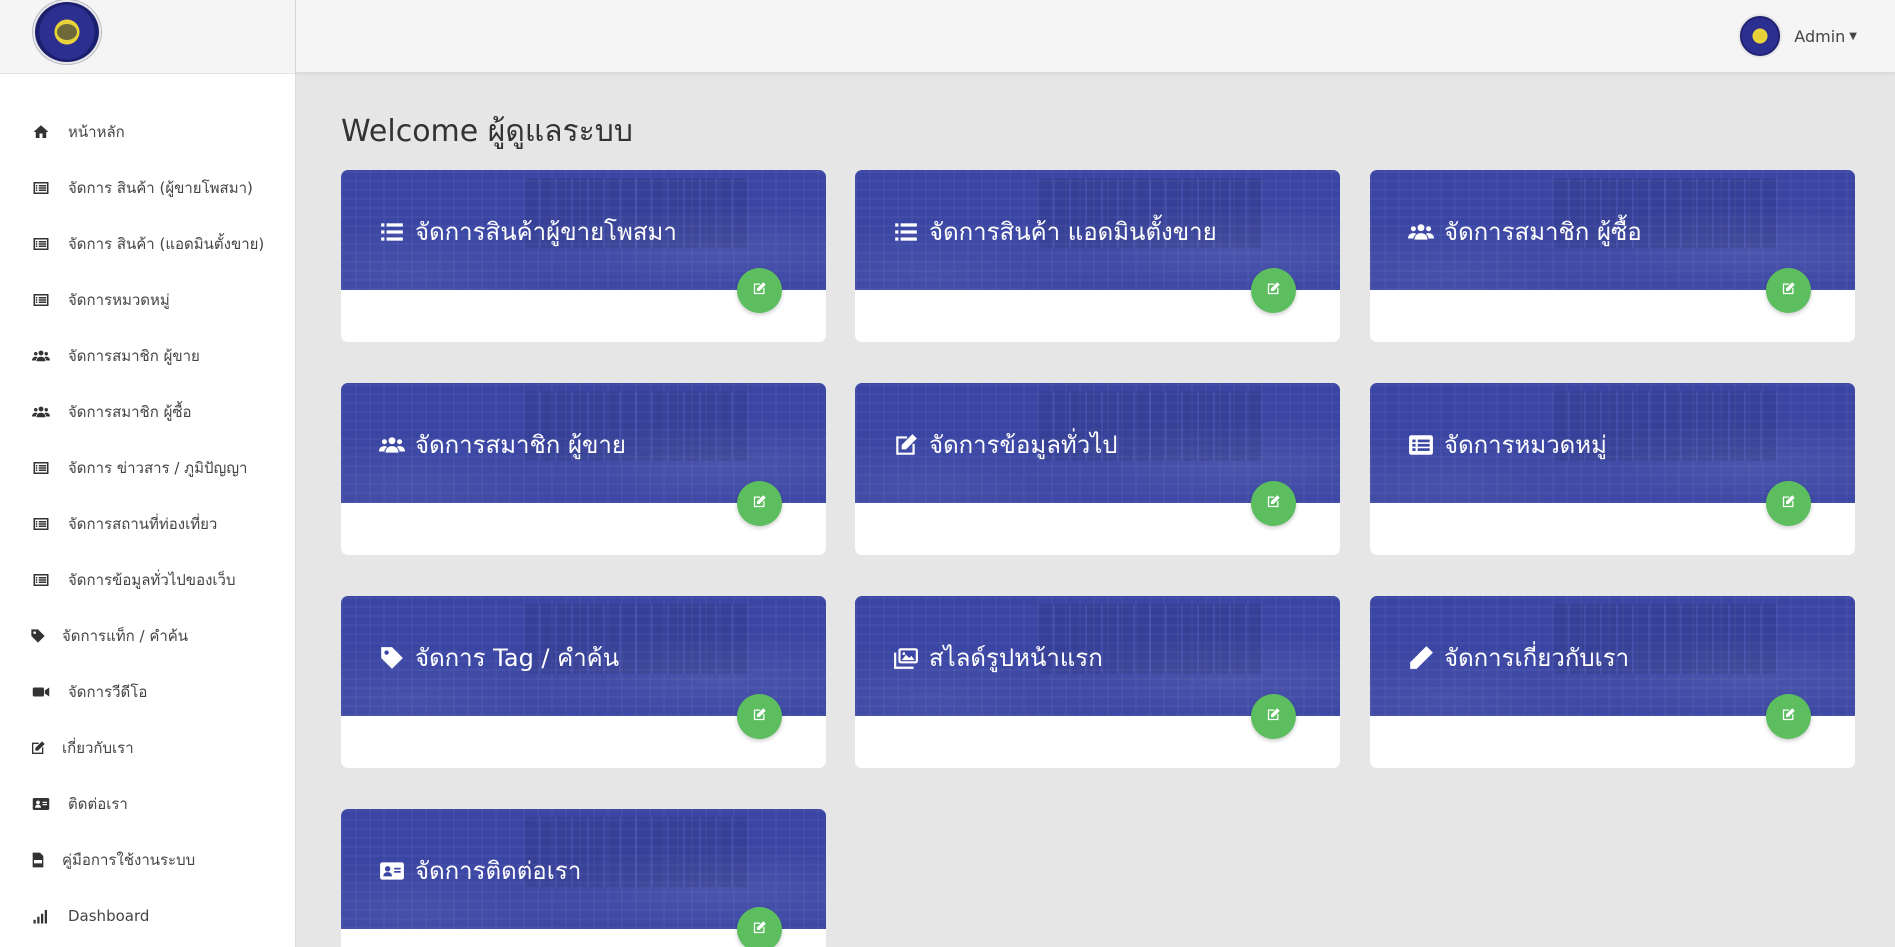 The width and height of the screenshot is (1895, 947). I want to click on sidebar-item-dashboard: Dashboard, so click(147, 916).